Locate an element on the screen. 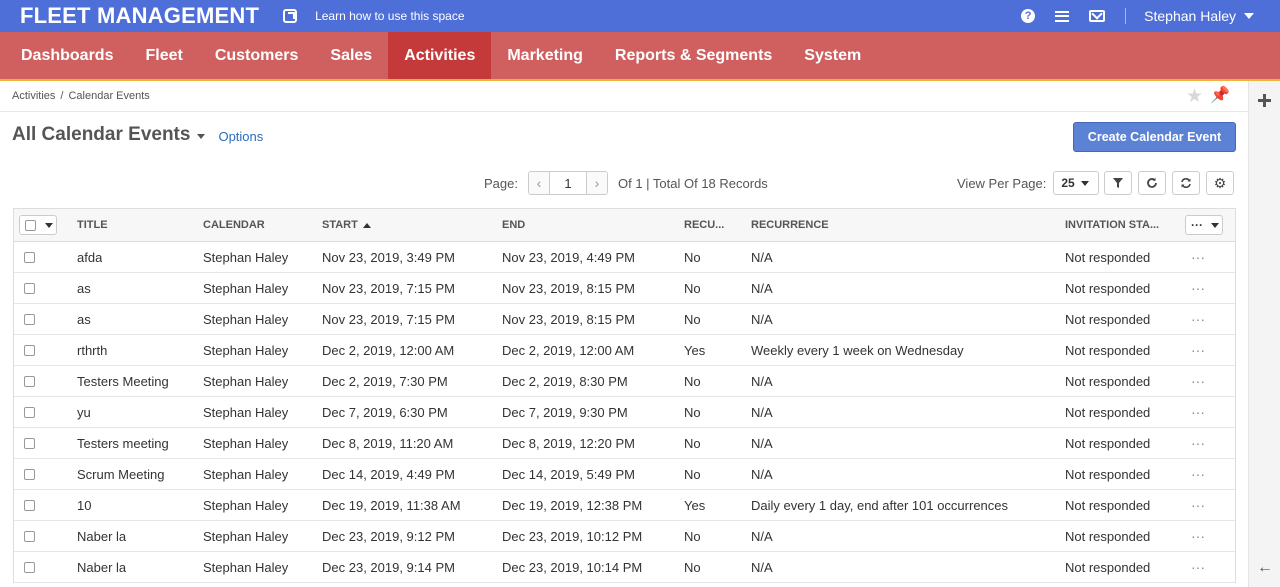 This screenshot has width=1280, height=587. reset-icon is located at coordinates (1186, 183).